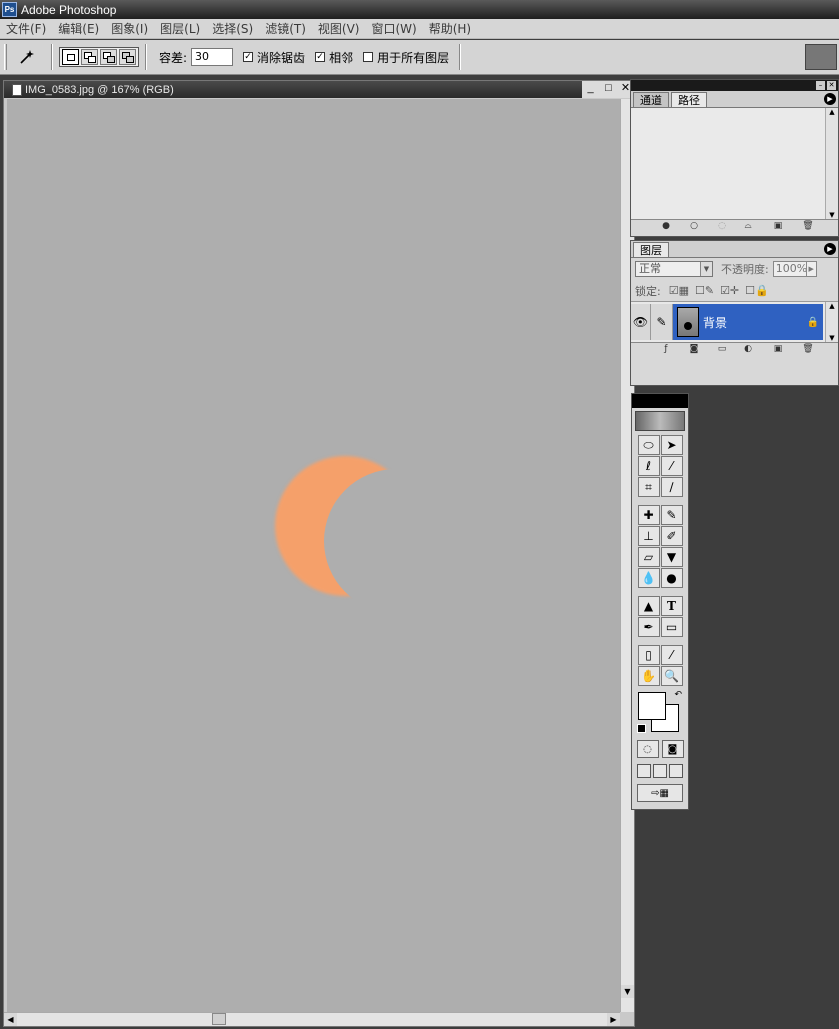 The image size is (839, 1029). I want to click on move-icon: ➤, so click(671, 445).